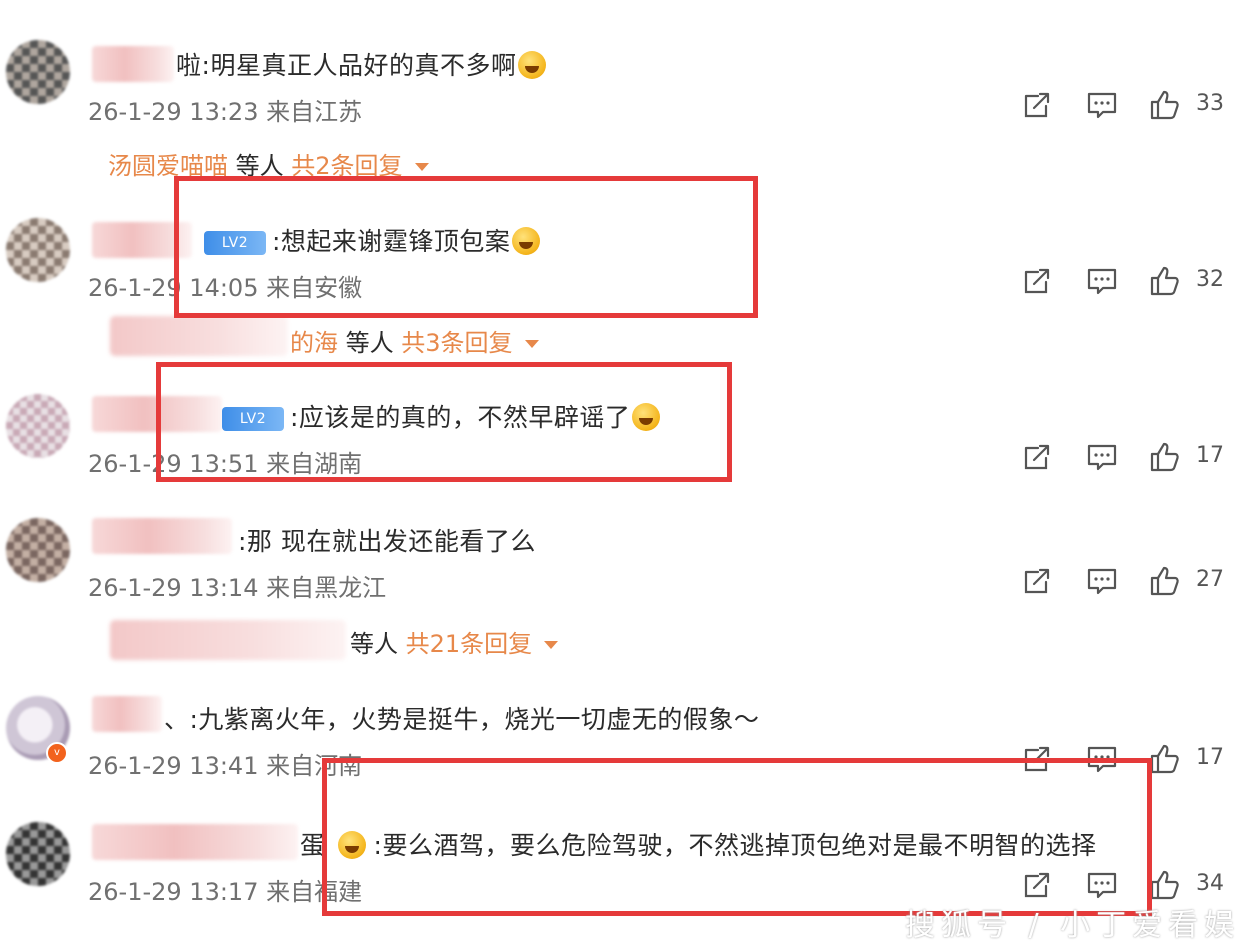 The image size is (1238, 944). I want to click on grin-sweat-emoji-icon, so click(532, 65).